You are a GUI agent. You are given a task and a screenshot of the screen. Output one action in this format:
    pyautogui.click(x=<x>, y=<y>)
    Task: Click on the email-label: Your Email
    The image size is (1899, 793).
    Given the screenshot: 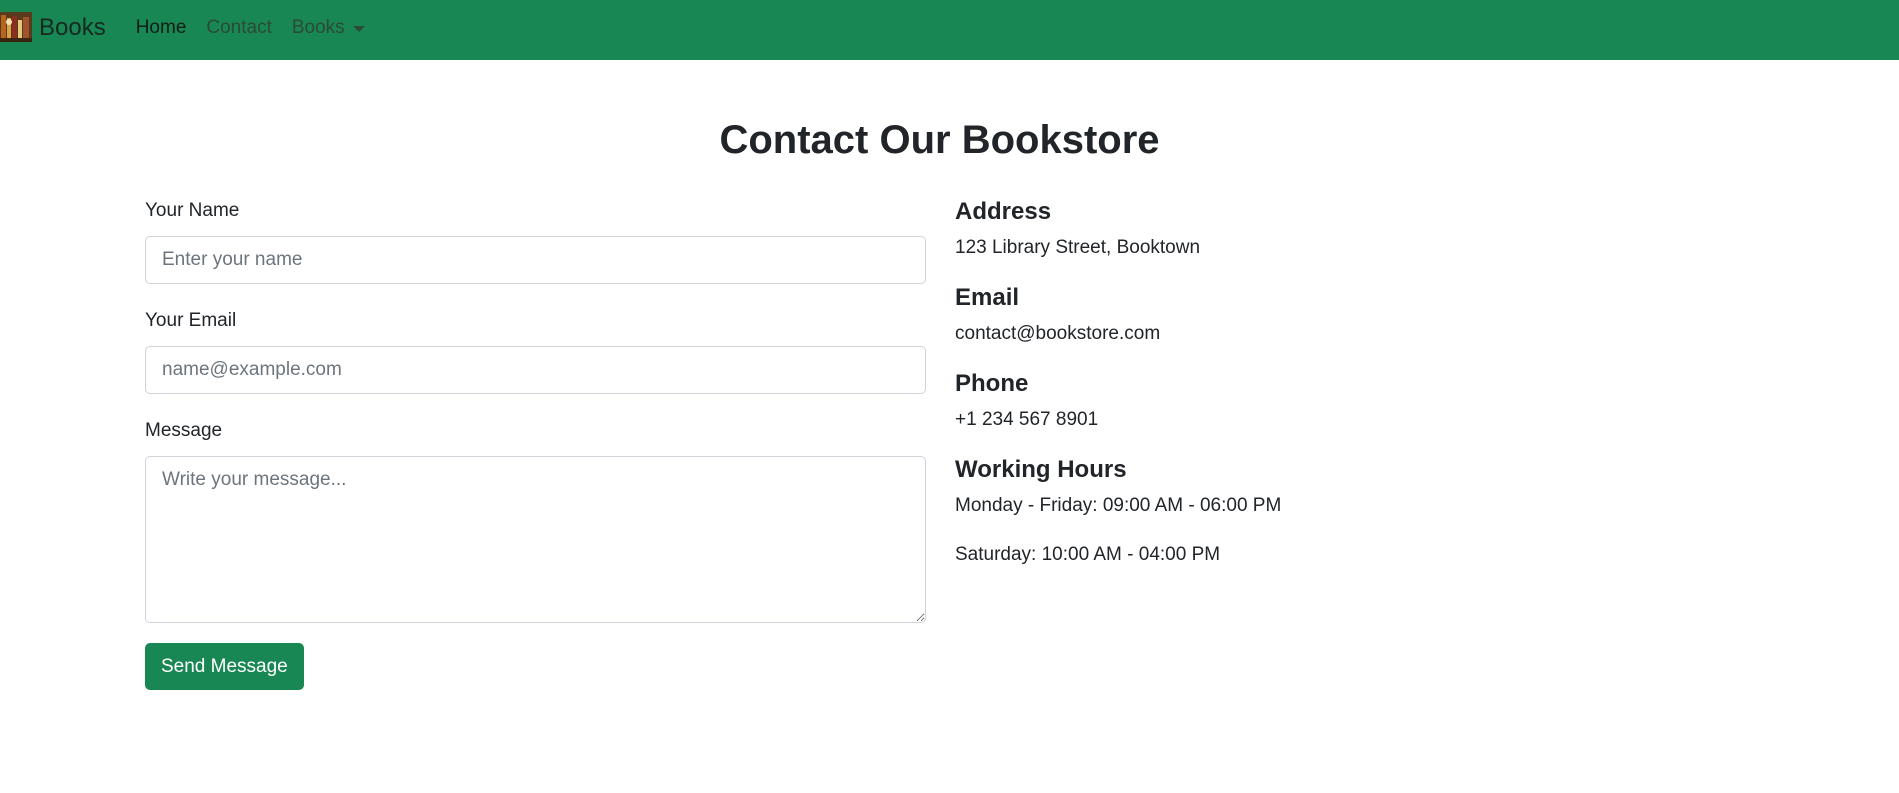 What is the action you would take?
    pyautogui.click(x=191, y=320)
    